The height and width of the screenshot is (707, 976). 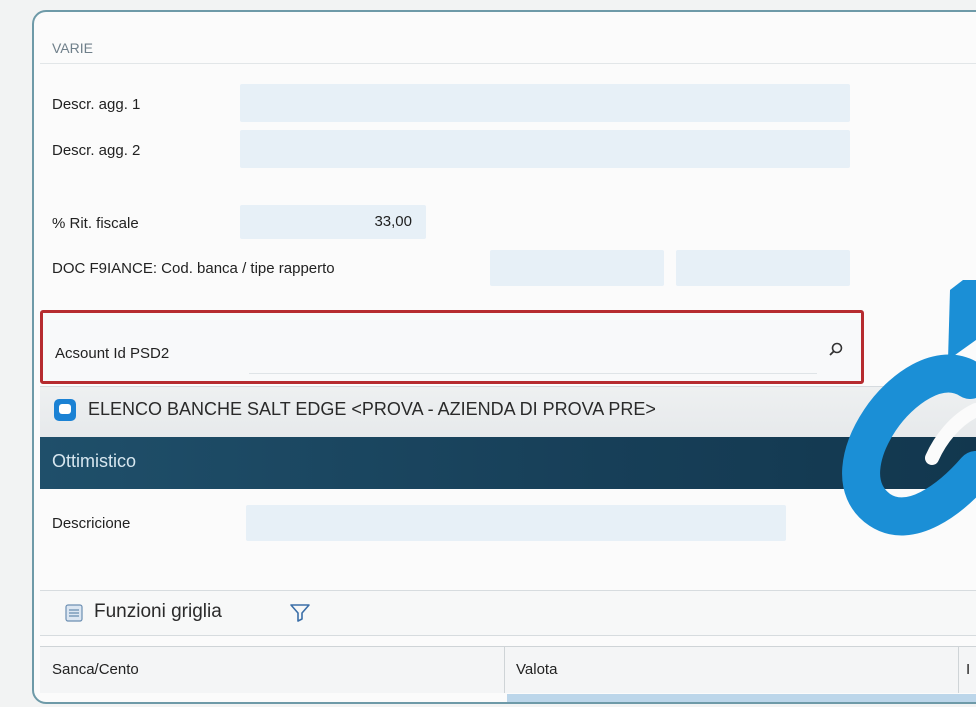 I want to click on rit-fiscale-label: % Rit. fiscale, so click(x=95, y=223).